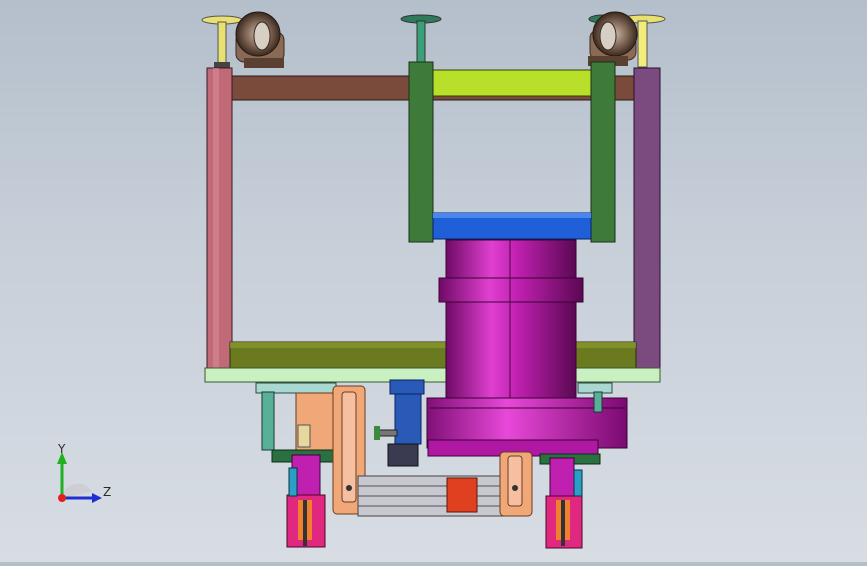  What do you see at coordinates (219, 221) in the screenshot?
I see `frame-left-post` at bounding box center [219, 221].